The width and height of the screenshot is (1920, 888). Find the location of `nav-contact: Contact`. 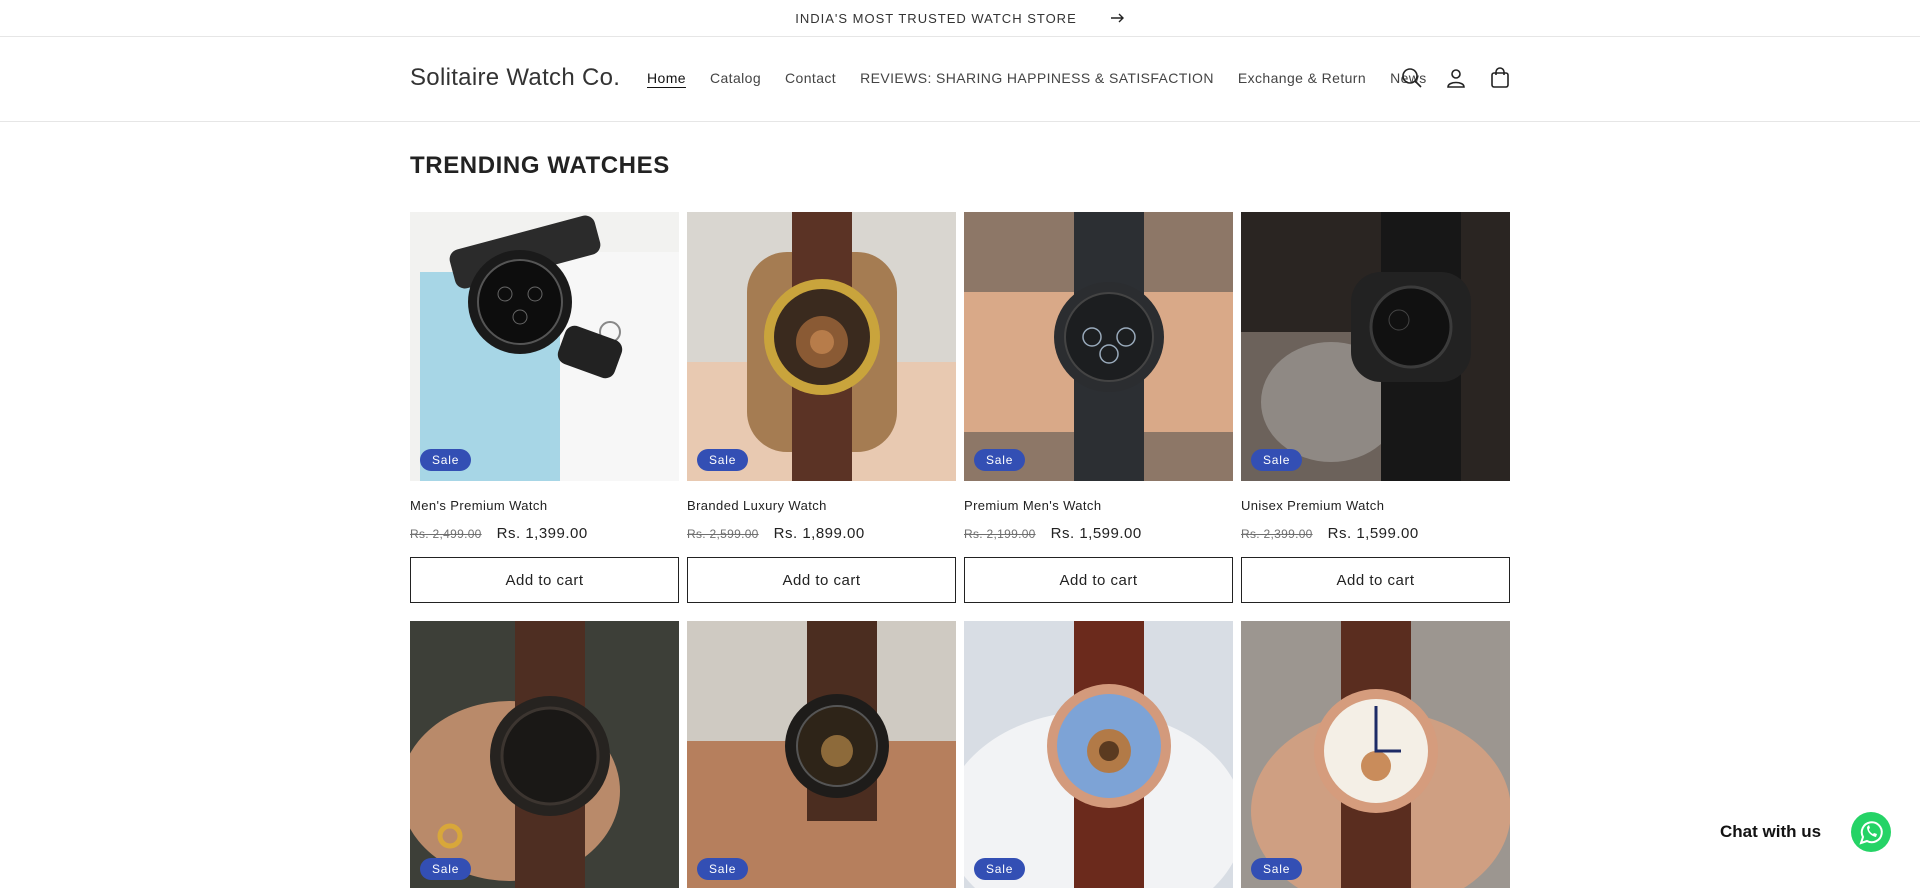

nav-contact: Contact is located at coordinates (810, 78).